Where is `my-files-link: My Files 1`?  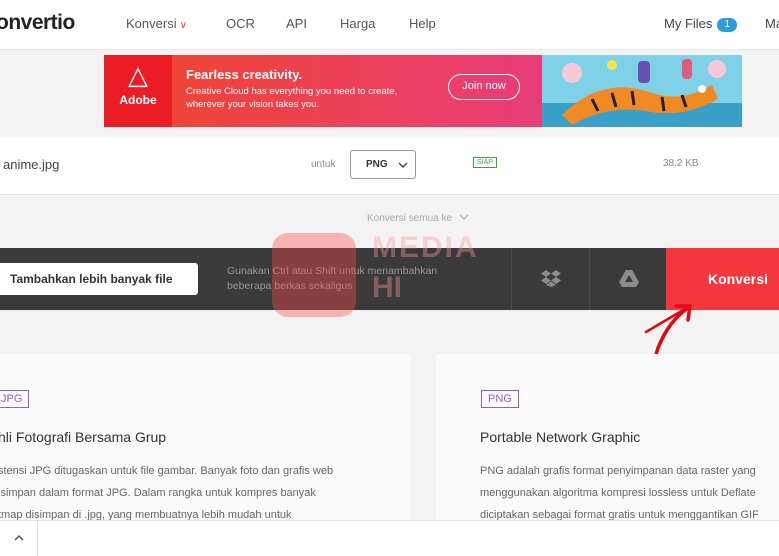 my-files-link: My Files 1 is located at coordinates (701, 24).